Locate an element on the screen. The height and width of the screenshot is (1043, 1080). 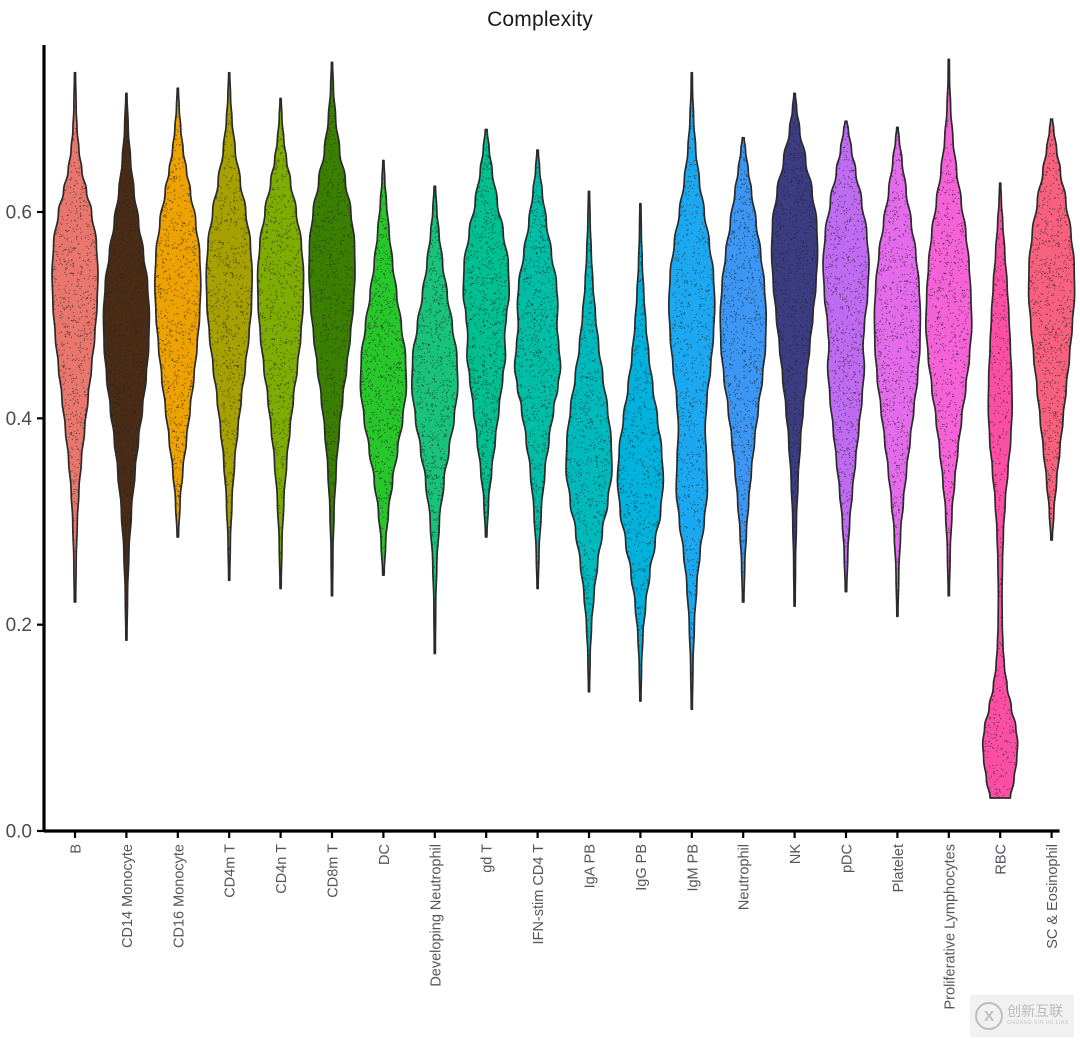
x-tick-label-sc-eosinophil: SC & Eosinophil is located at coordinates (1053, 896).